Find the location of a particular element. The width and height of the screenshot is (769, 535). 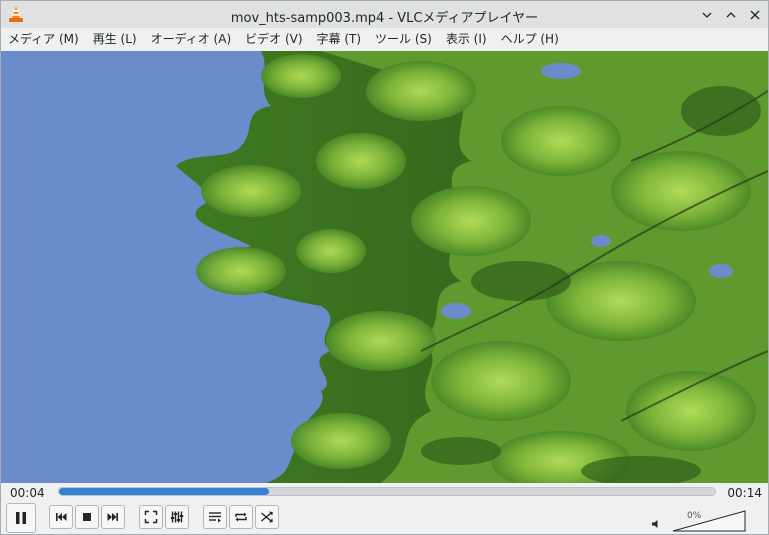

elapsed-time: 00:04 is located at coordinates (27, 493).